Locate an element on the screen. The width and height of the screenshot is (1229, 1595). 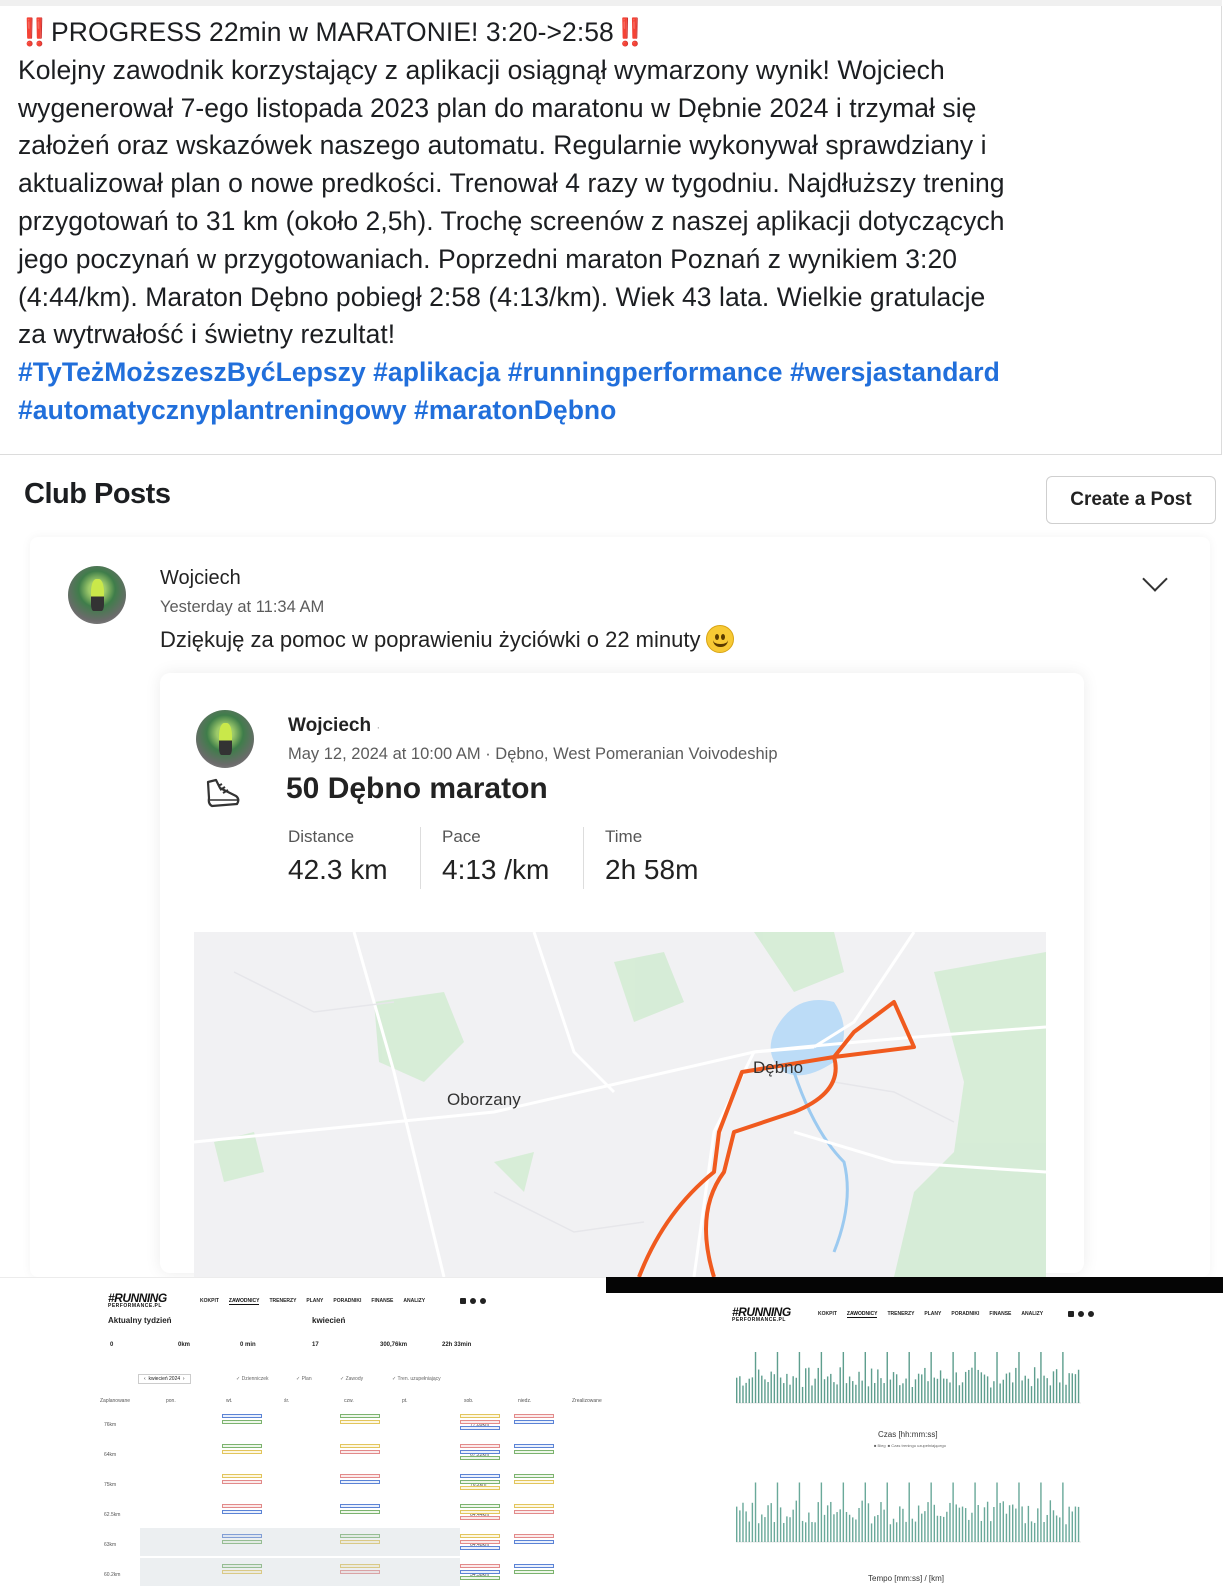
filter-races: ✓ Zawody is located at coordinates (351, 1379).